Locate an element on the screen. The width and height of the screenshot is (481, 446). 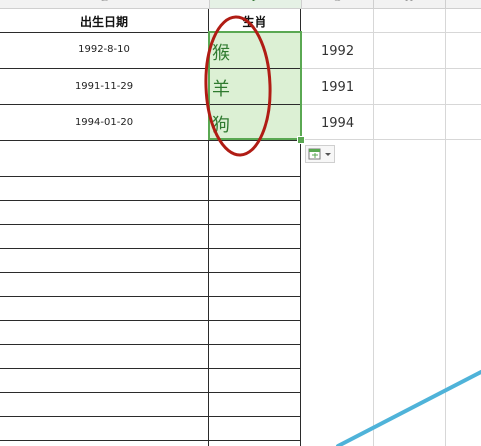
cell-birth-date: 1994-01-20 is located at coordinates (104, 122).